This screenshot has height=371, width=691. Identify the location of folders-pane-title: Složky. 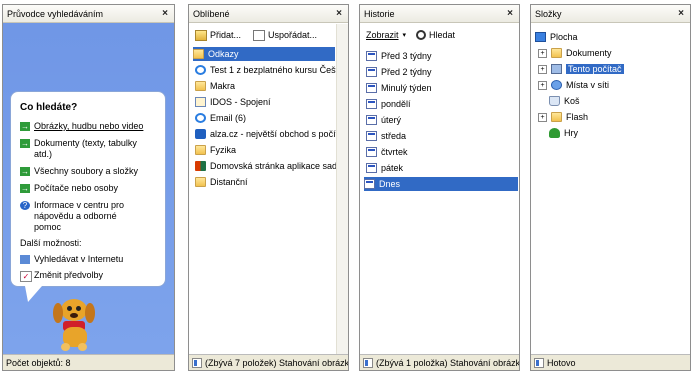
(548, 13).